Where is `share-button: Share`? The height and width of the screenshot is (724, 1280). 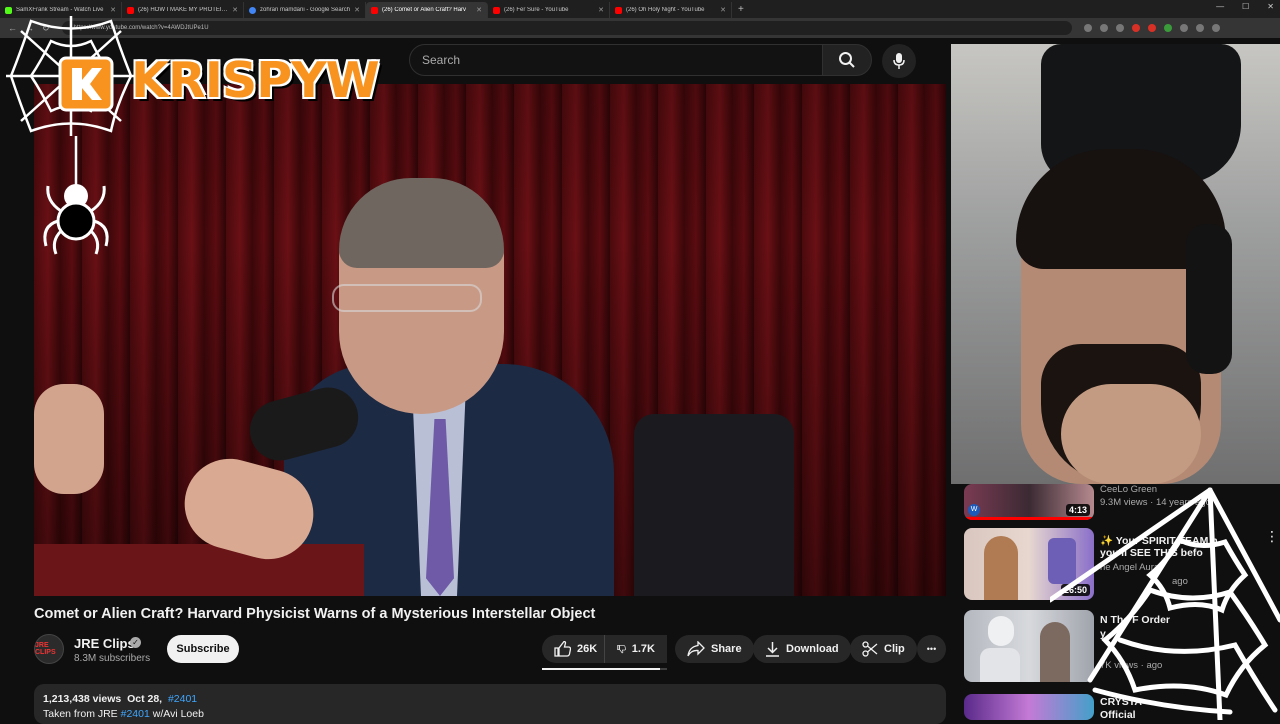 share-button: Share is located at coordinates (714, 649).